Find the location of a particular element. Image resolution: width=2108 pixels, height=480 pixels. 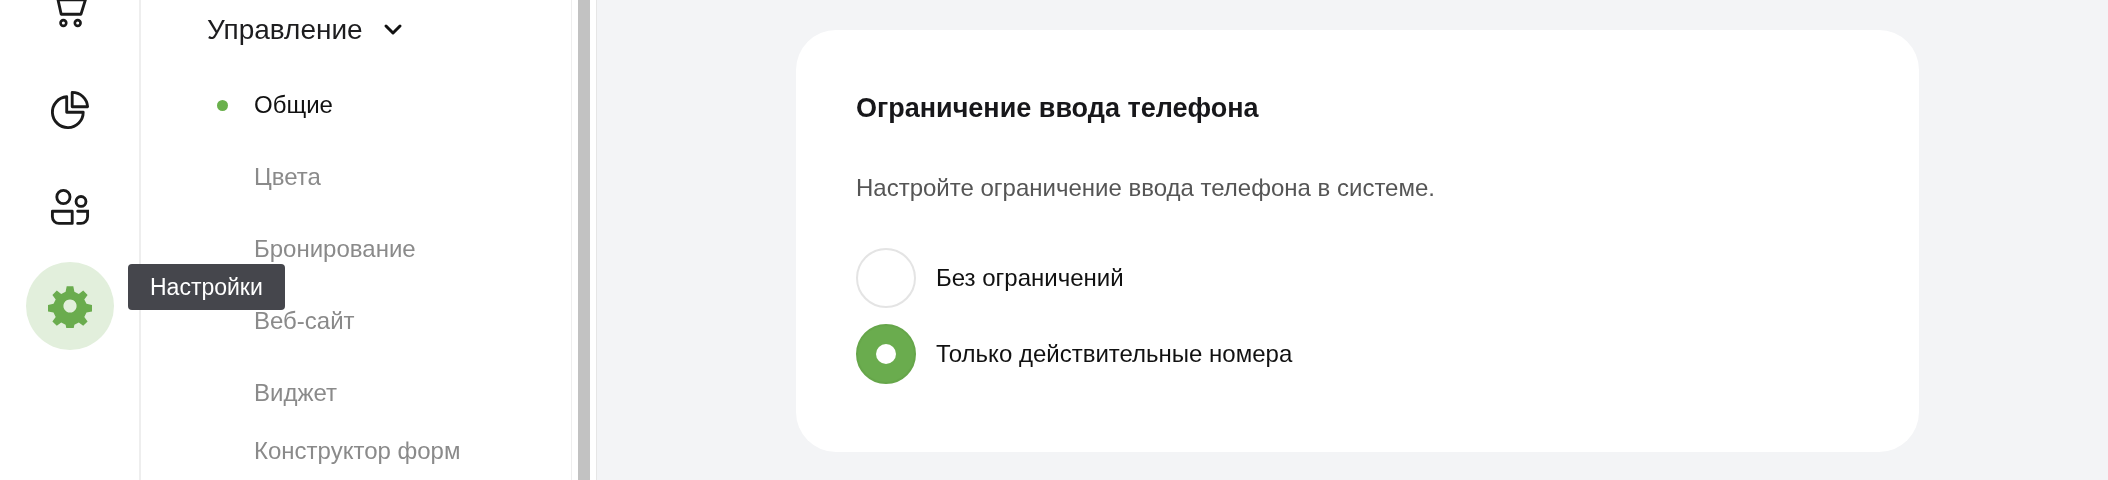

panel-divider-handle is located at coordinates (584, 240).